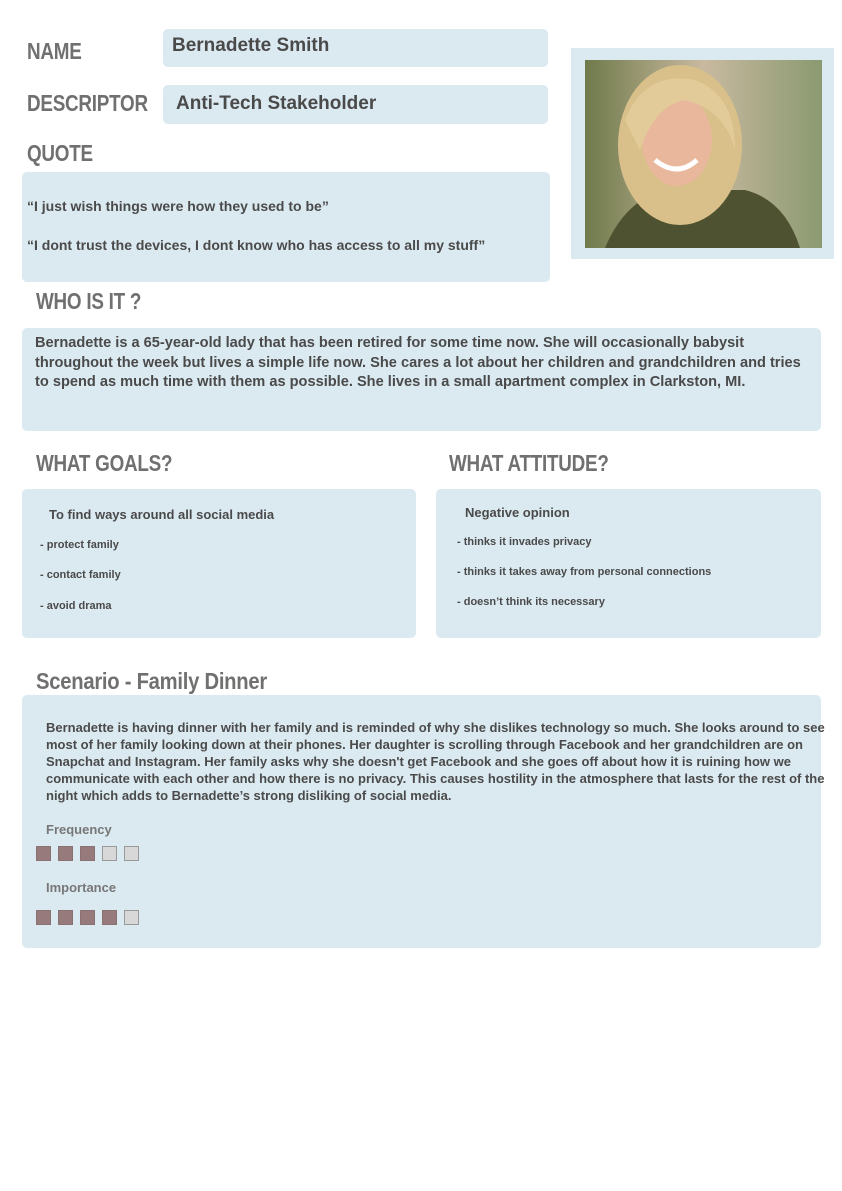  I want to click on goal-item: - contact family, so click(80, 575).